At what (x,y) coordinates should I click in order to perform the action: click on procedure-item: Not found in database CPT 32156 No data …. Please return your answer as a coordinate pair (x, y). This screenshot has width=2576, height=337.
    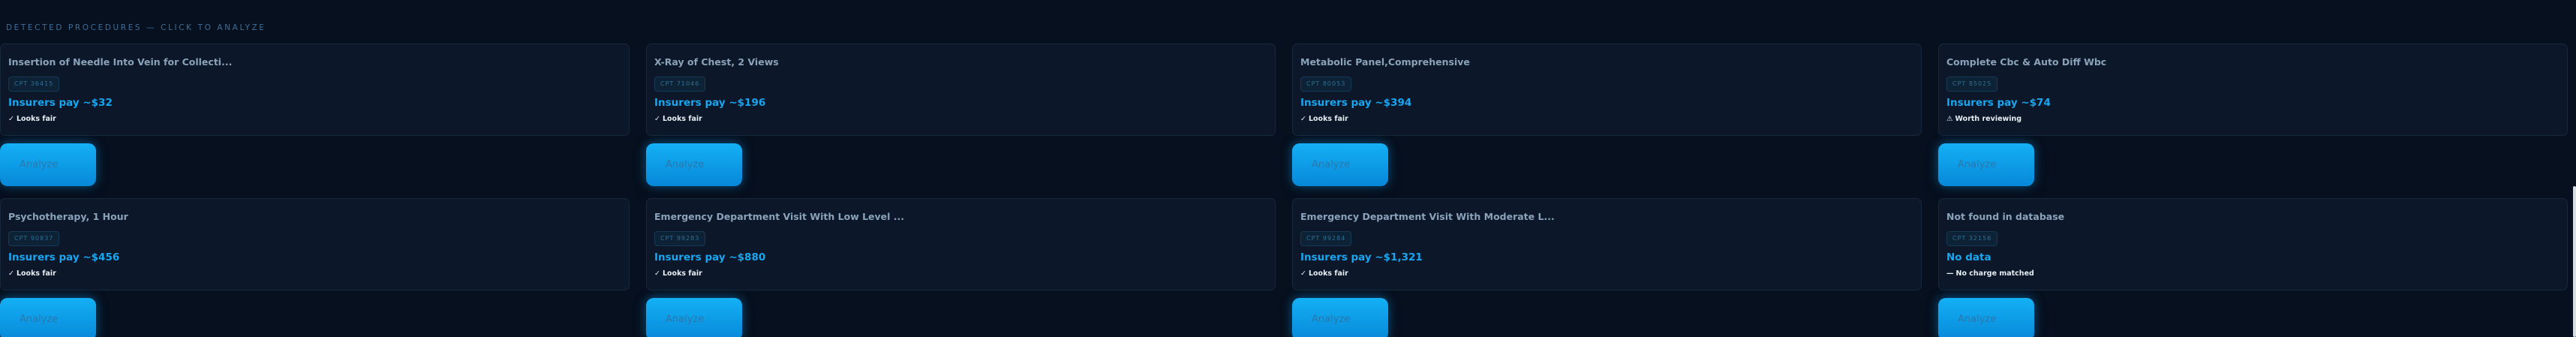
    Looking at the image, I should click on (2253, 267).